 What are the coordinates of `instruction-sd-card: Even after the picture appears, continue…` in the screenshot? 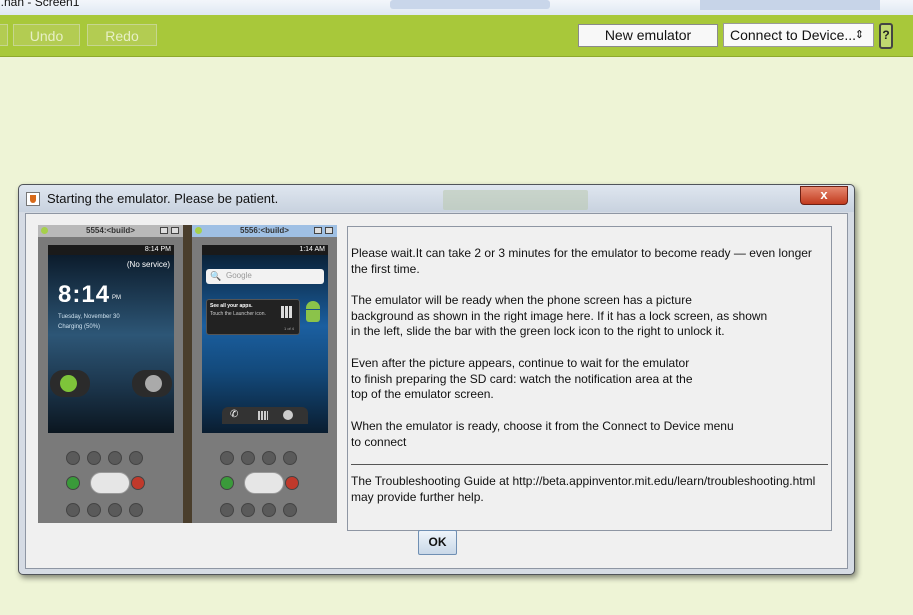 It's located at (522, 379).